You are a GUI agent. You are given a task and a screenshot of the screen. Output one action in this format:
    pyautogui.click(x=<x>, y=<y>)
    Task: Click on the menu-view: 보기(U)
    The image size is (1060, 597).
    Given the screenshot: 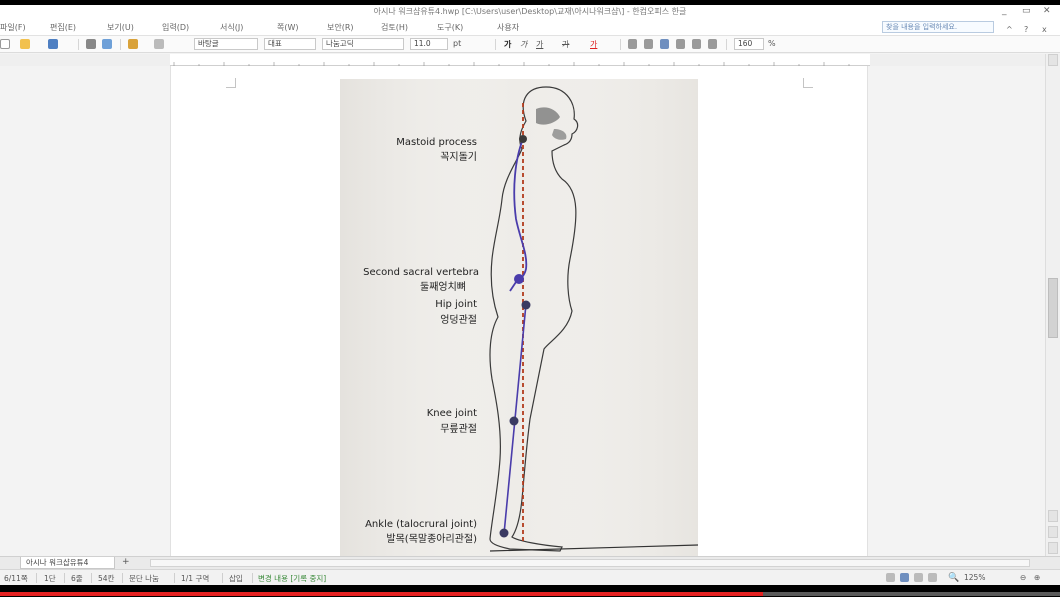 What is the action you would take?
    pyautogui.click(x=120, y=27)
    